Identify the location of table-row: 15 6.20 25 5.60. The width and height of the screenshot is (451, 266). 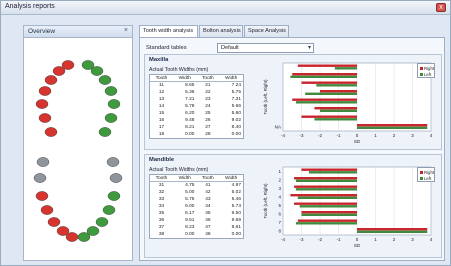
(197, 113).